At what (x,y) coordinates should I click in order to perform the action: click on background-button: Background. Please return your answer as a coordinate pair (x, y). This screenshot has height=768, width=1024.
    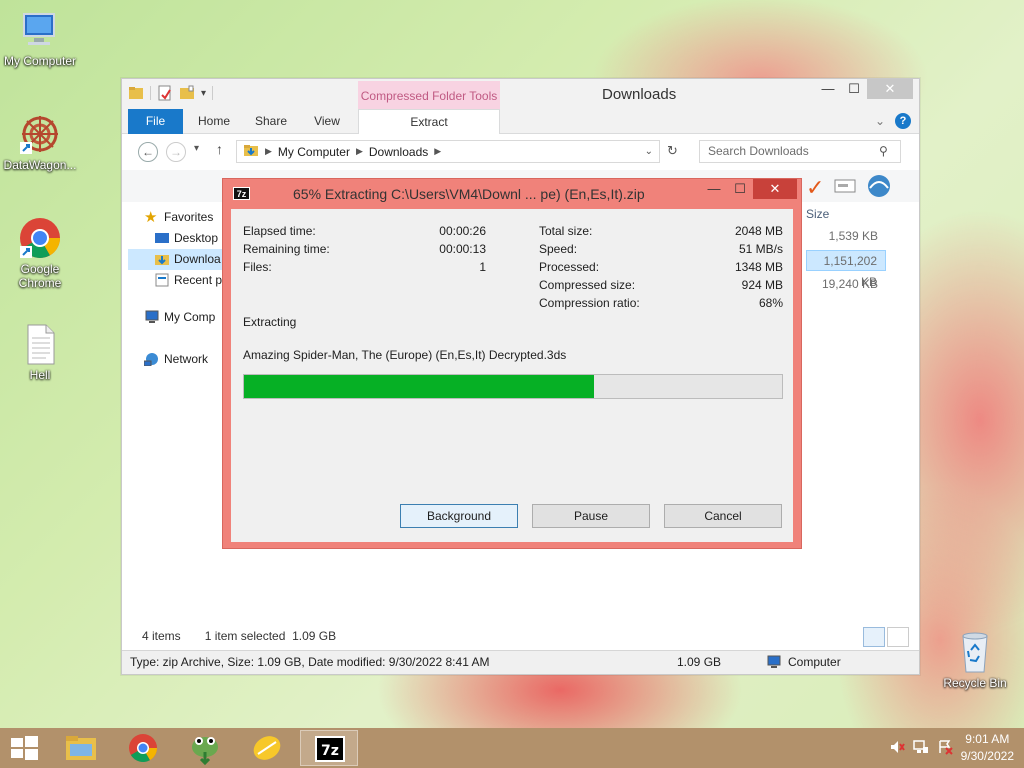
    Looking at the image, I should click on (459, 516).